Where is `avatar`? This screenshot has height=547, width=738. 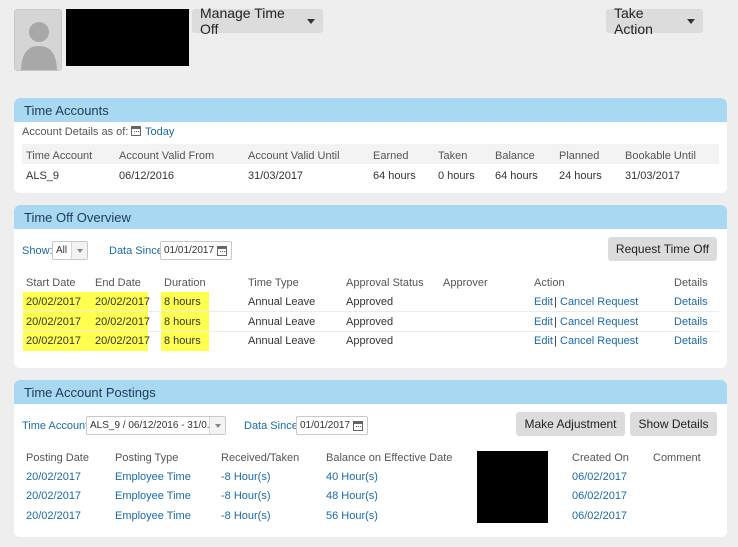 avatar is located at coordinates (38, 40).